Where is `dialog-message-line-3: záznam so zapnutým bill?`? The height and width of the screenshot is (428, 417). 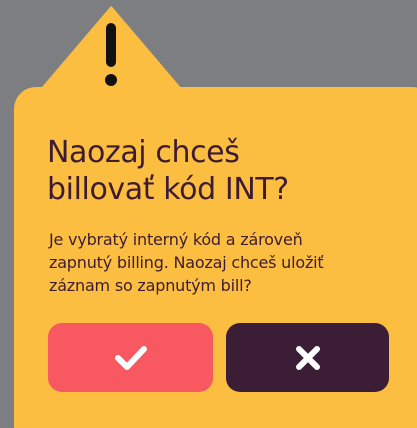
dialog-message-line-3: záznam so zapnutým bill? is located at coordinates (150, 285).